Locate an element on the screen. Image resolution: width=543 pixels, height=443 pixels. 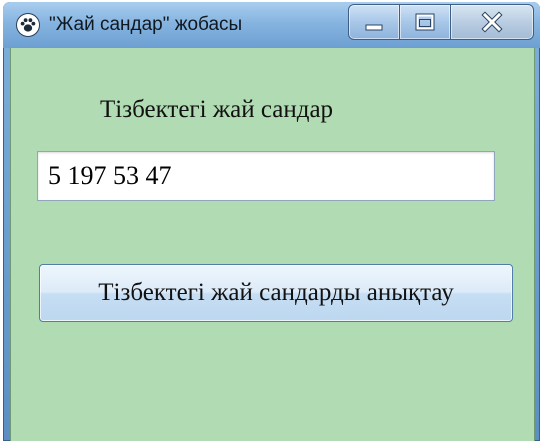
maximize-icon is located at coordinates (425, 22).